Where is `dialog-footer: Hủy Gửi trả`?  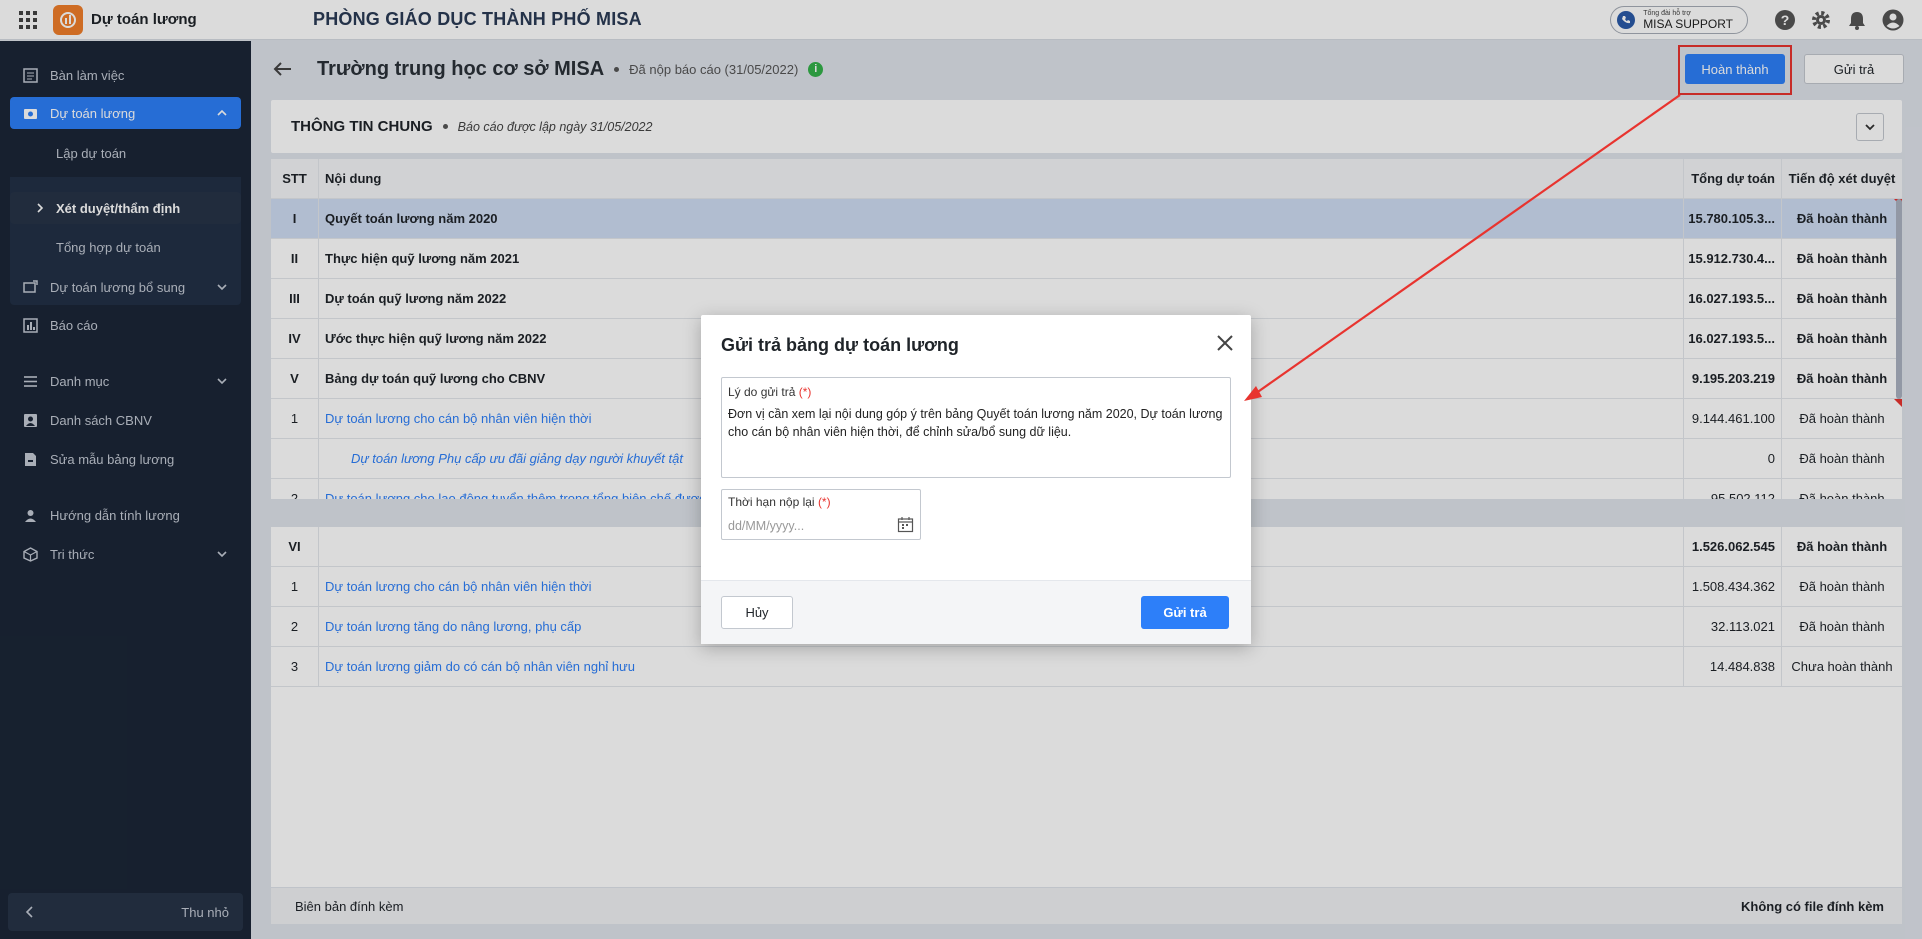
dialog-footer: Hủy Gửi trả is located at coordinates (976, 612).